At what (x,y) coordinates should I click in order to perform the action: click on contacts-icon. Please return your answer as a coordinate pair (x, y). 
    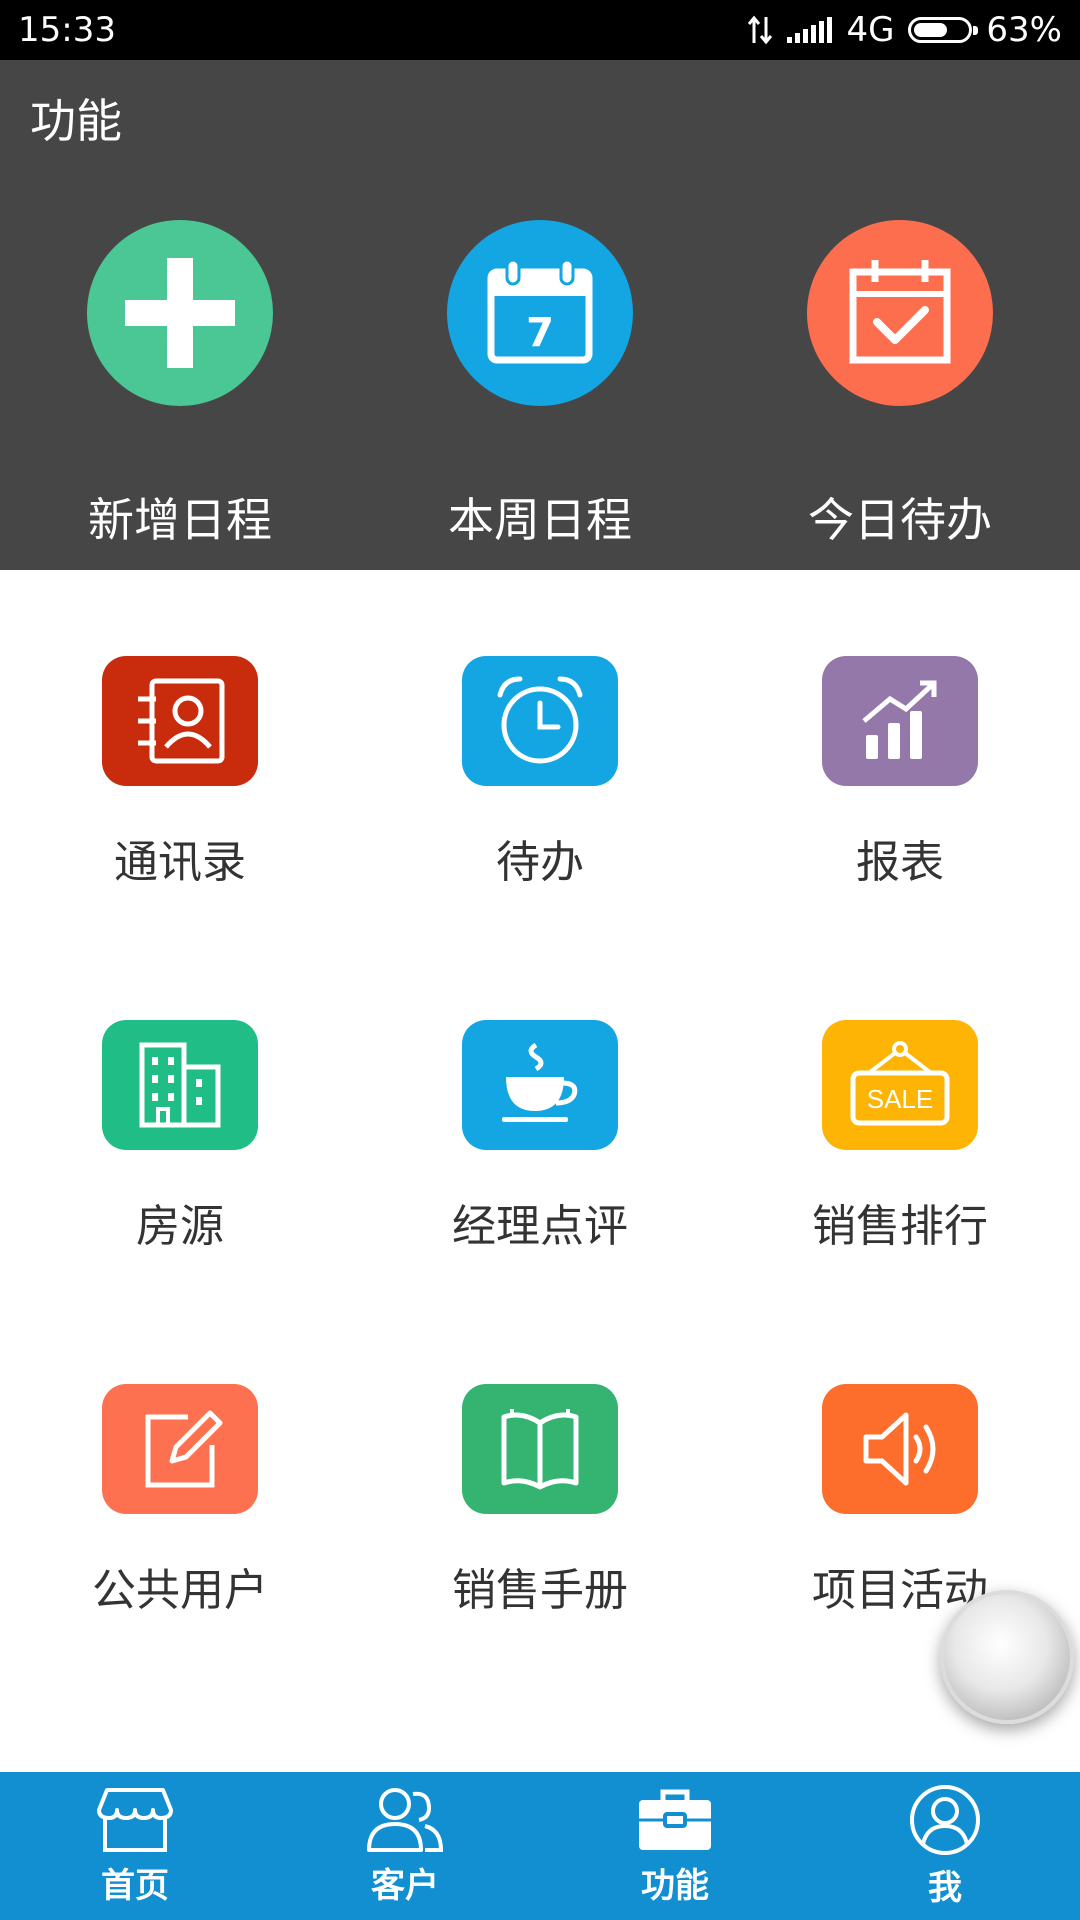
    Looking at the image, I should click on (181, 721).